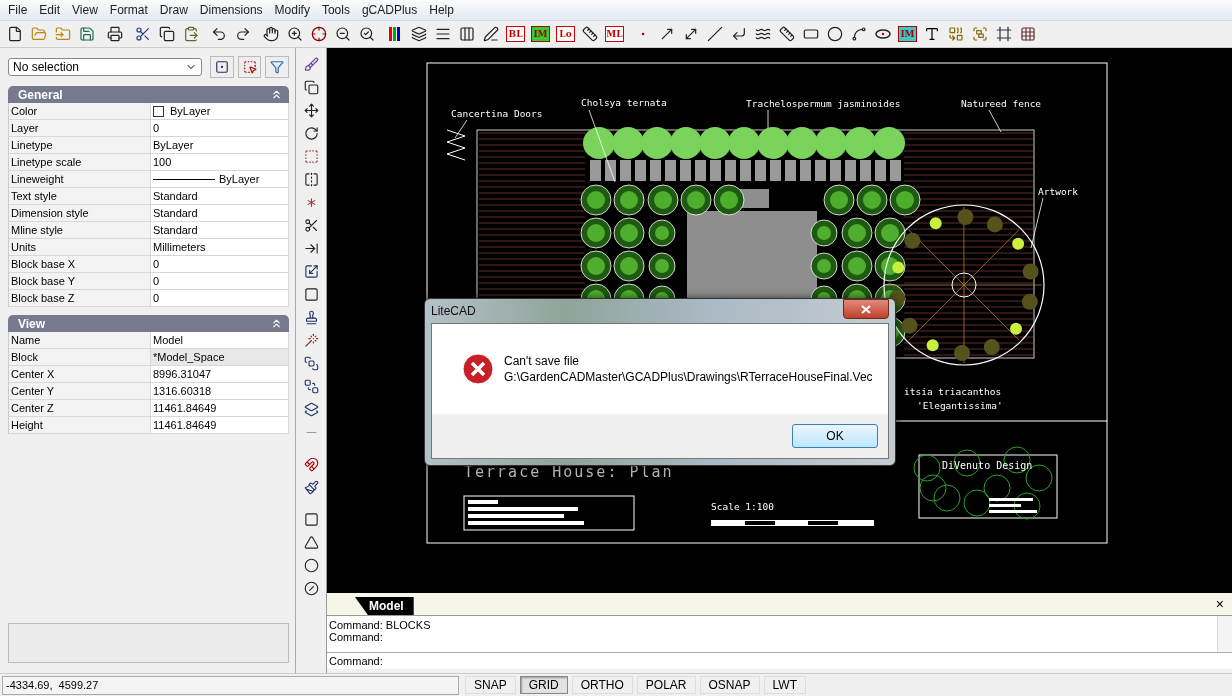 This screenshot has width=1232, height=696. Describe the element at coordinates (220, 374) in the screenshot. I see `property-value: 8996.31047` at that location.